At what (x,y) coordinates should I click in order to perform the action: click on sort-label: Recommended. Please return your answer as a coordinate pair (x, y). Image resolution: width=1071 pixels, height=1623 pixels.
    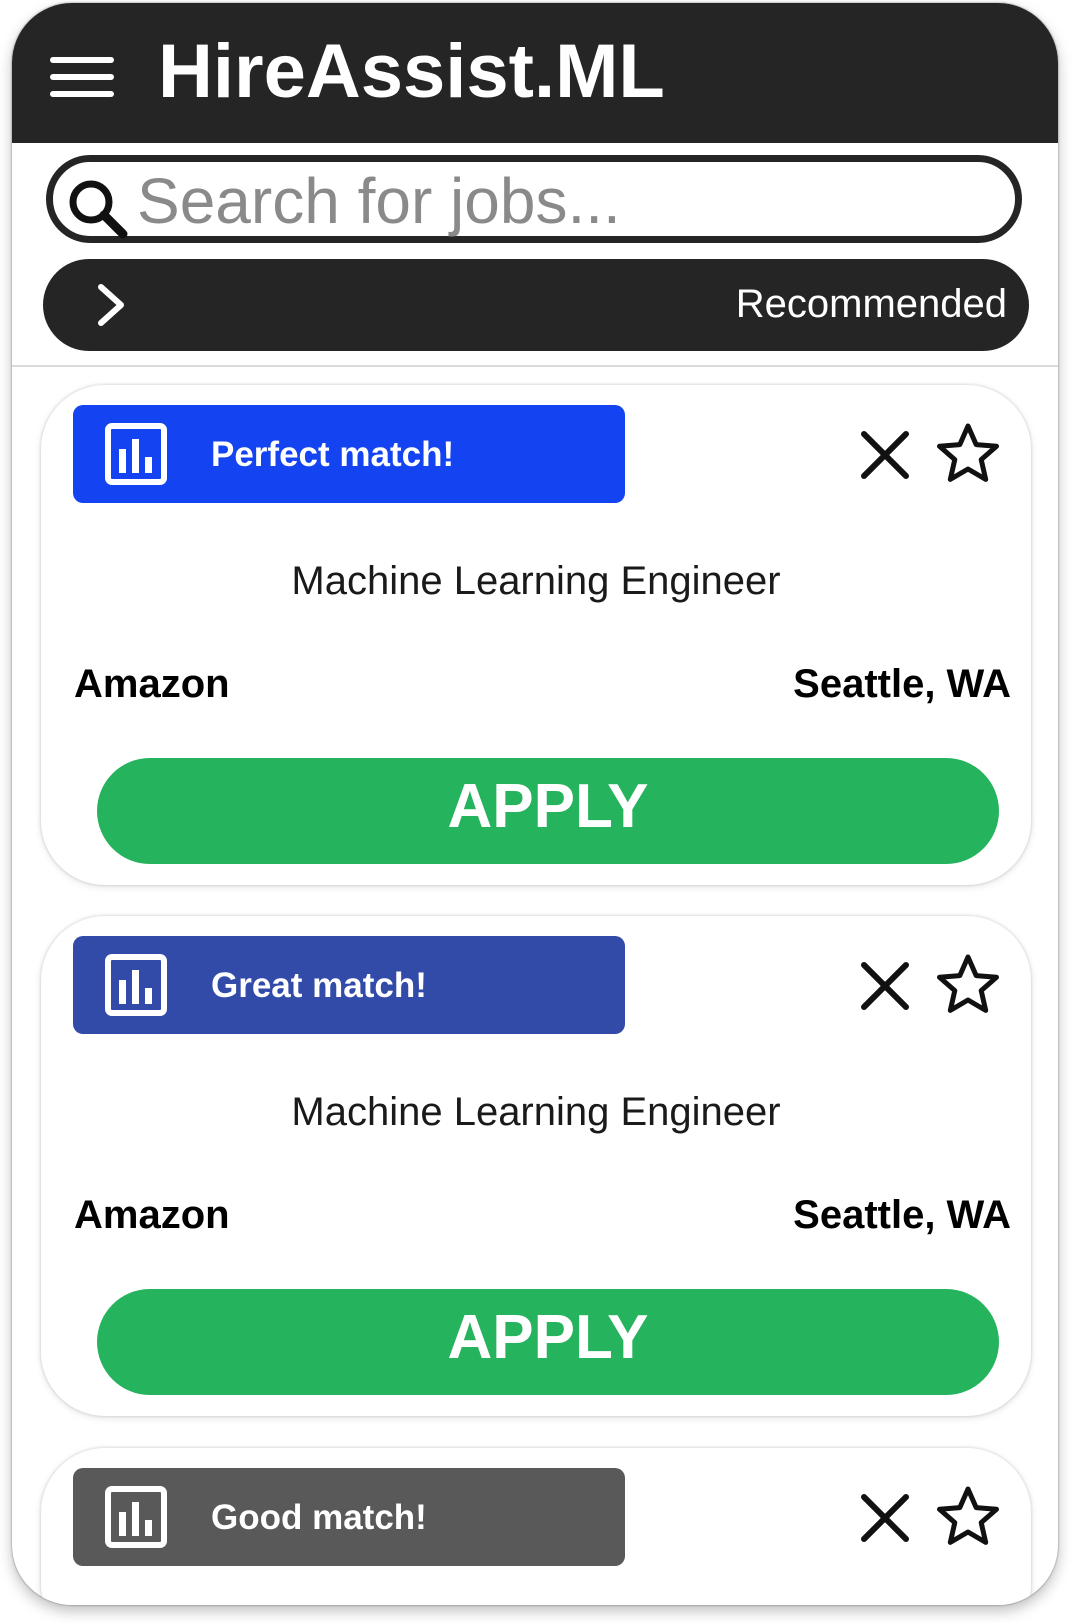
    Looking at the image, I should click on (871, 304).